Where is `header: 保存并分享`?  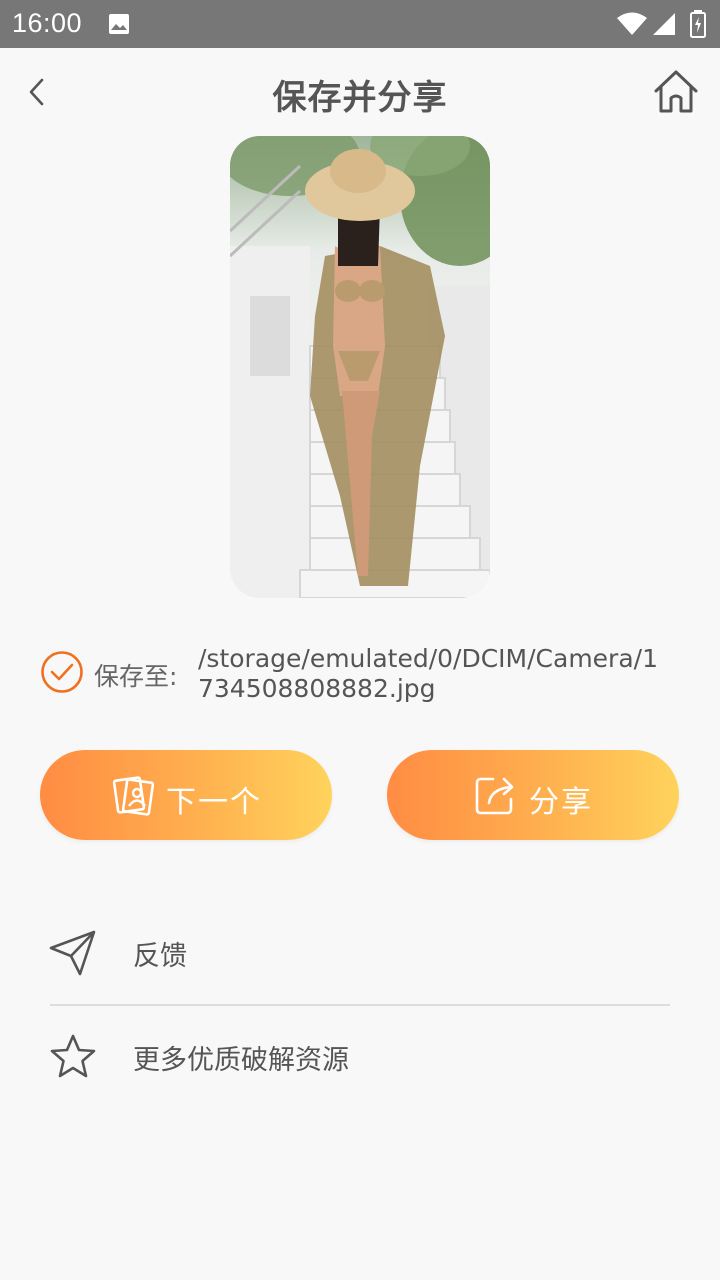 header: 保存并分享 is located at coordinates (360, 92).